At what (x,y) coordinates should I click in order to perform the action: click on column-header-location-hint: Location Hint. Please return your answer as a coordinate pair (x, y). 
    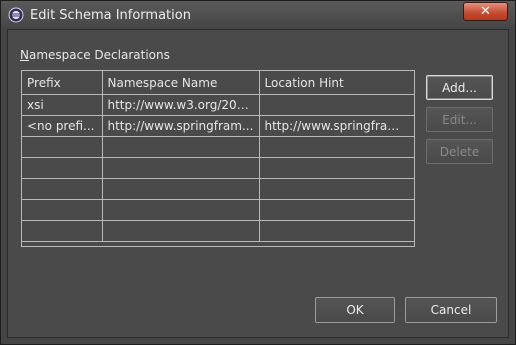
    Looking at the image, I should click on (336, 83).